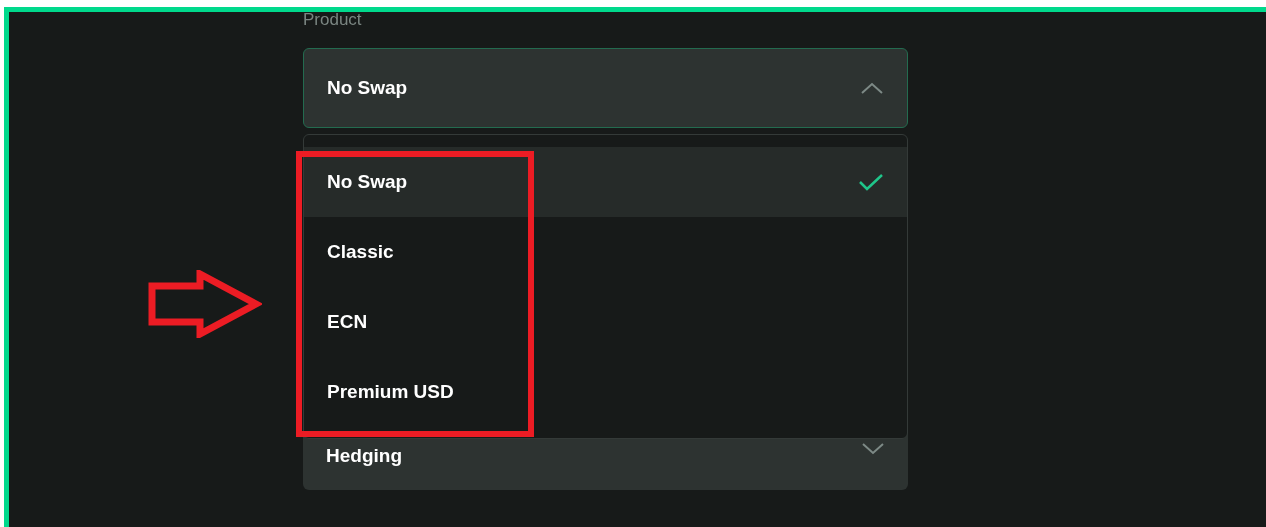  What do you see at coordinates (333, 20) in the screenshot?
I see `field-label: Product` at bounding box center [333, 20].